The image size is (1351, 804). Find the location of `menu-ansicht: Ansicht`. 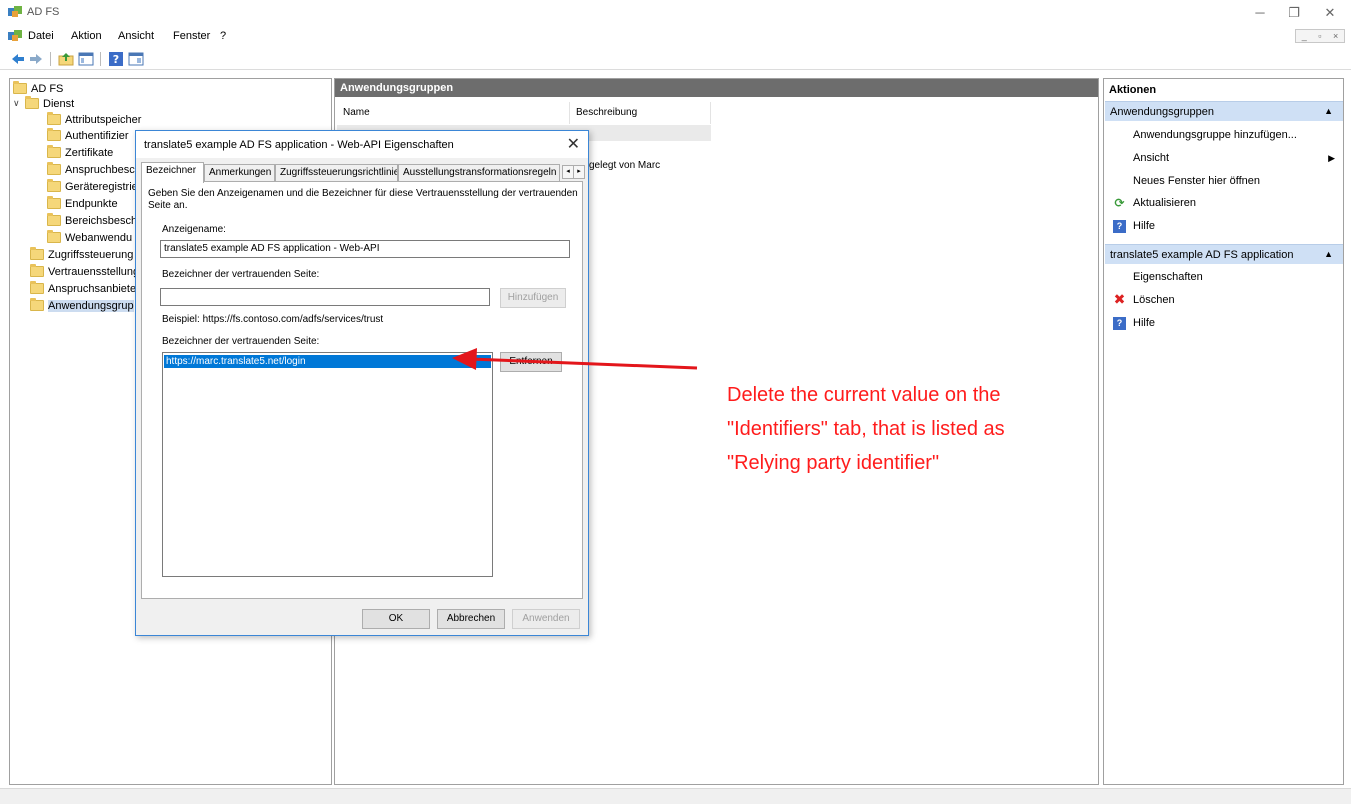

menu-ansicht: Ansicht is located at coordinates (136, 36).